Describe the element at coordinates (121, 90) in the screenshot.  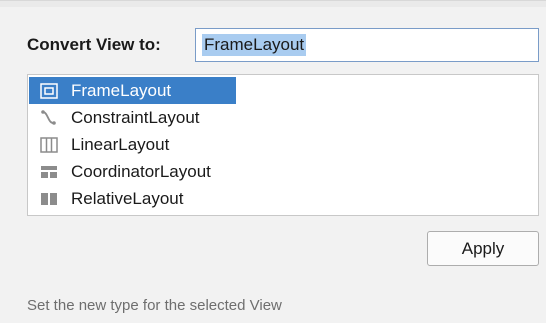
I see `list-item-label: FrameLayout` at that location.